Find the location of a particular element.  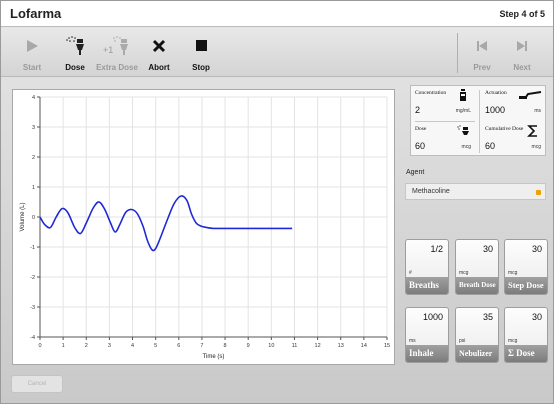

next-button: Next is located at coordinates (522, 52).